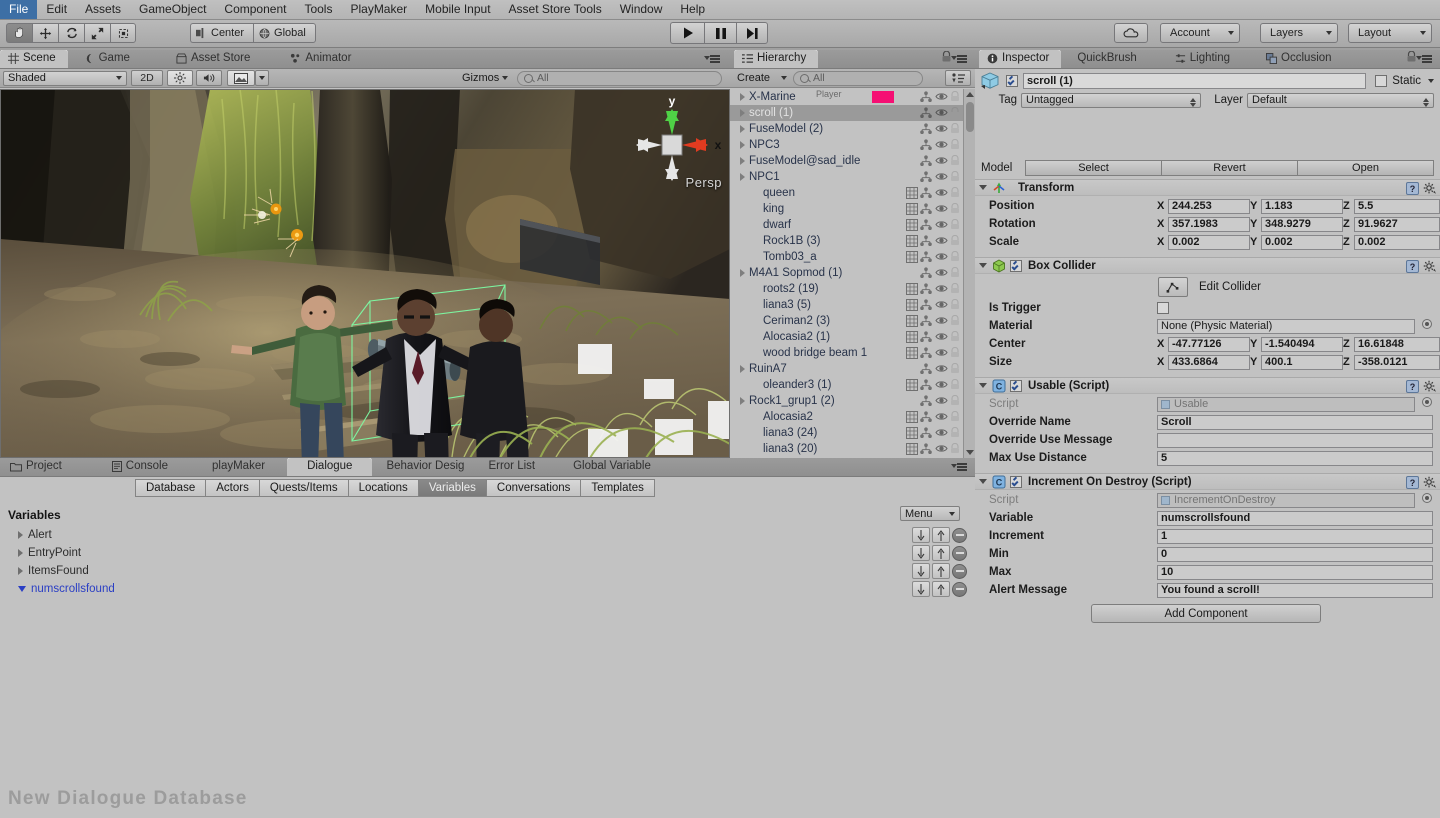 This screenshot has height=818, width=1440. What do you see at coordinates (1209, 206) in the screenshot?
I see `vector-field-x: 244.253` at bounding box center [1209, 206].